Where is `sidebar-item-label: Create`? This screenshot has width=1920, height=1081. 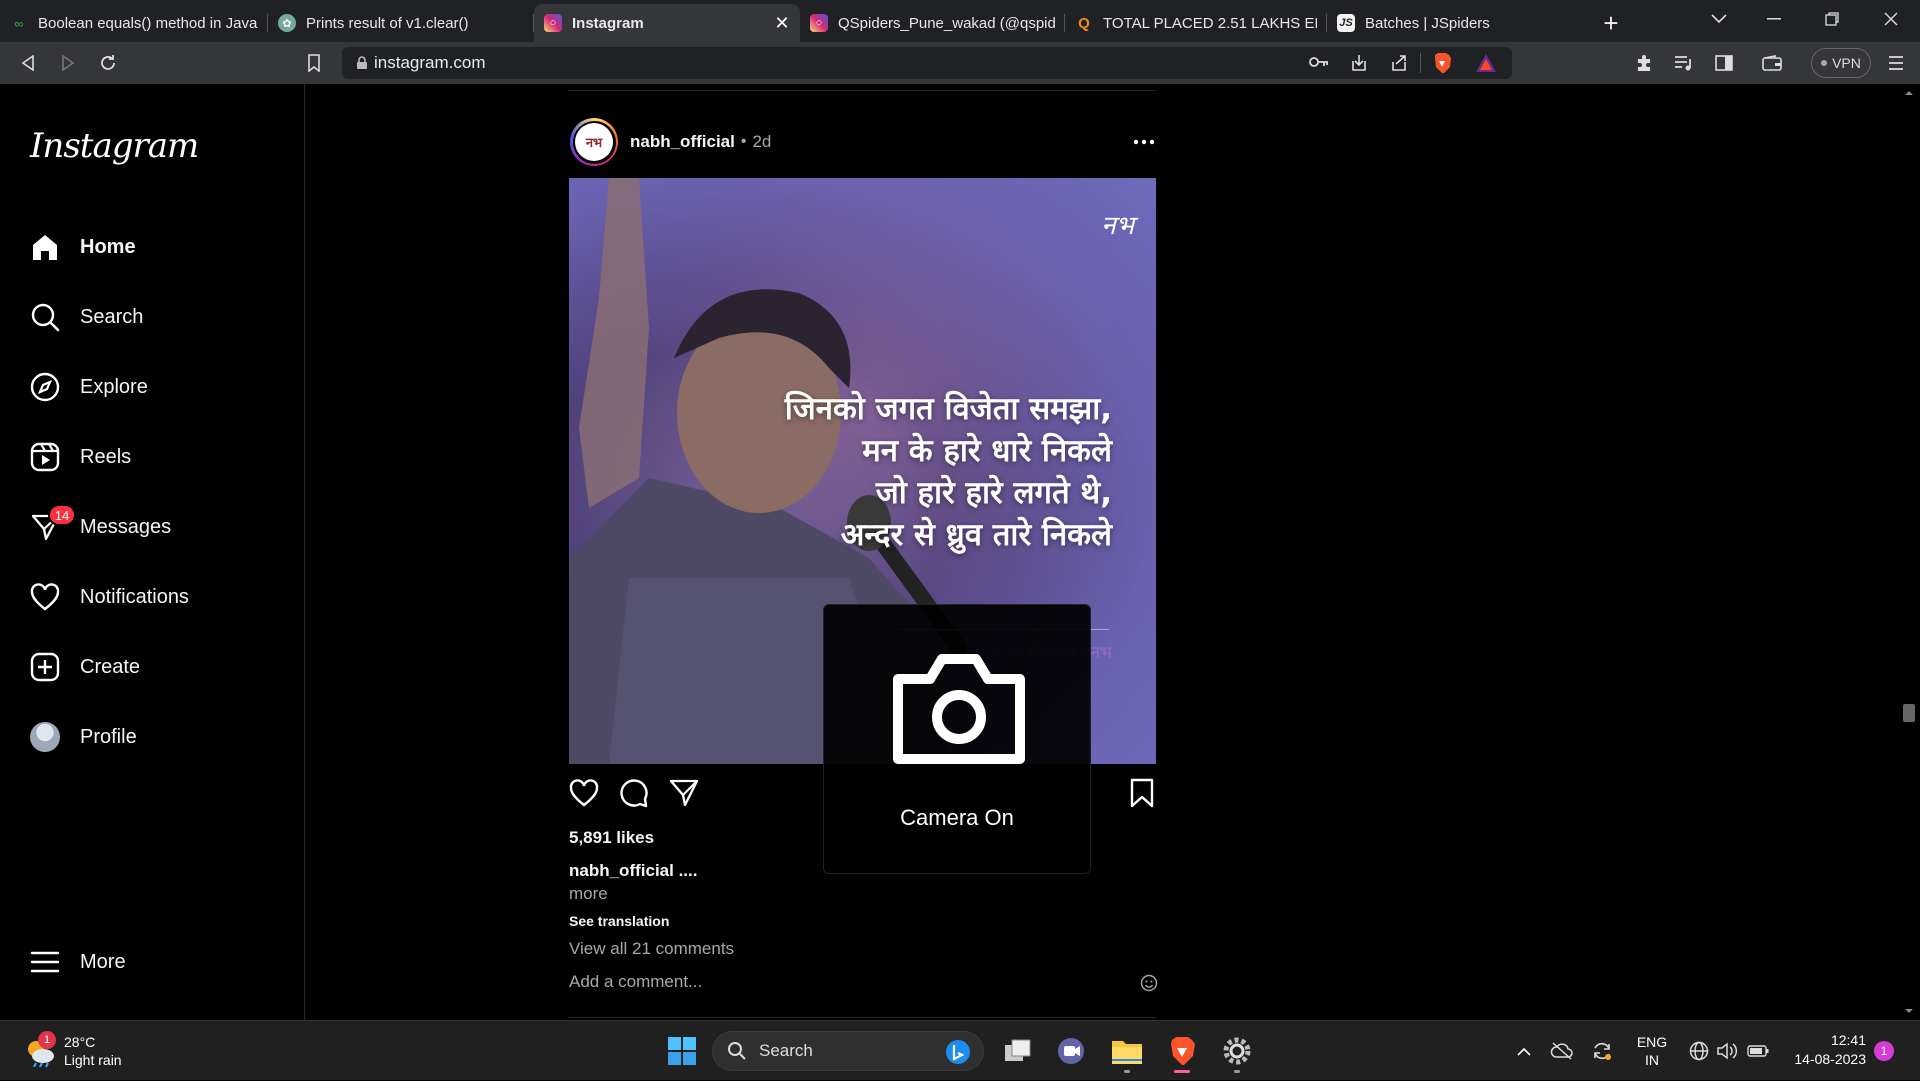 sidebar-item-label: Create is located at coordinates (110, 666).